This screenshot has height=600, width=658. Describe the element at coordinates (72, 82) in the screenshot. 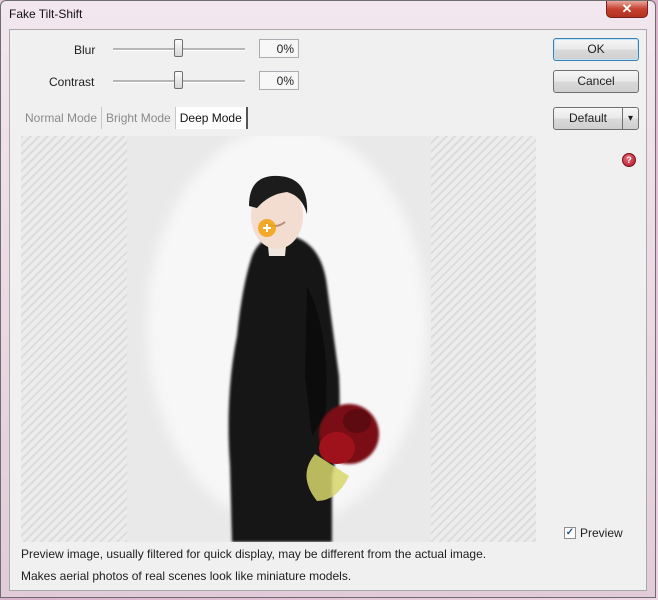

I see `contrast-label: Contrast` at that location.